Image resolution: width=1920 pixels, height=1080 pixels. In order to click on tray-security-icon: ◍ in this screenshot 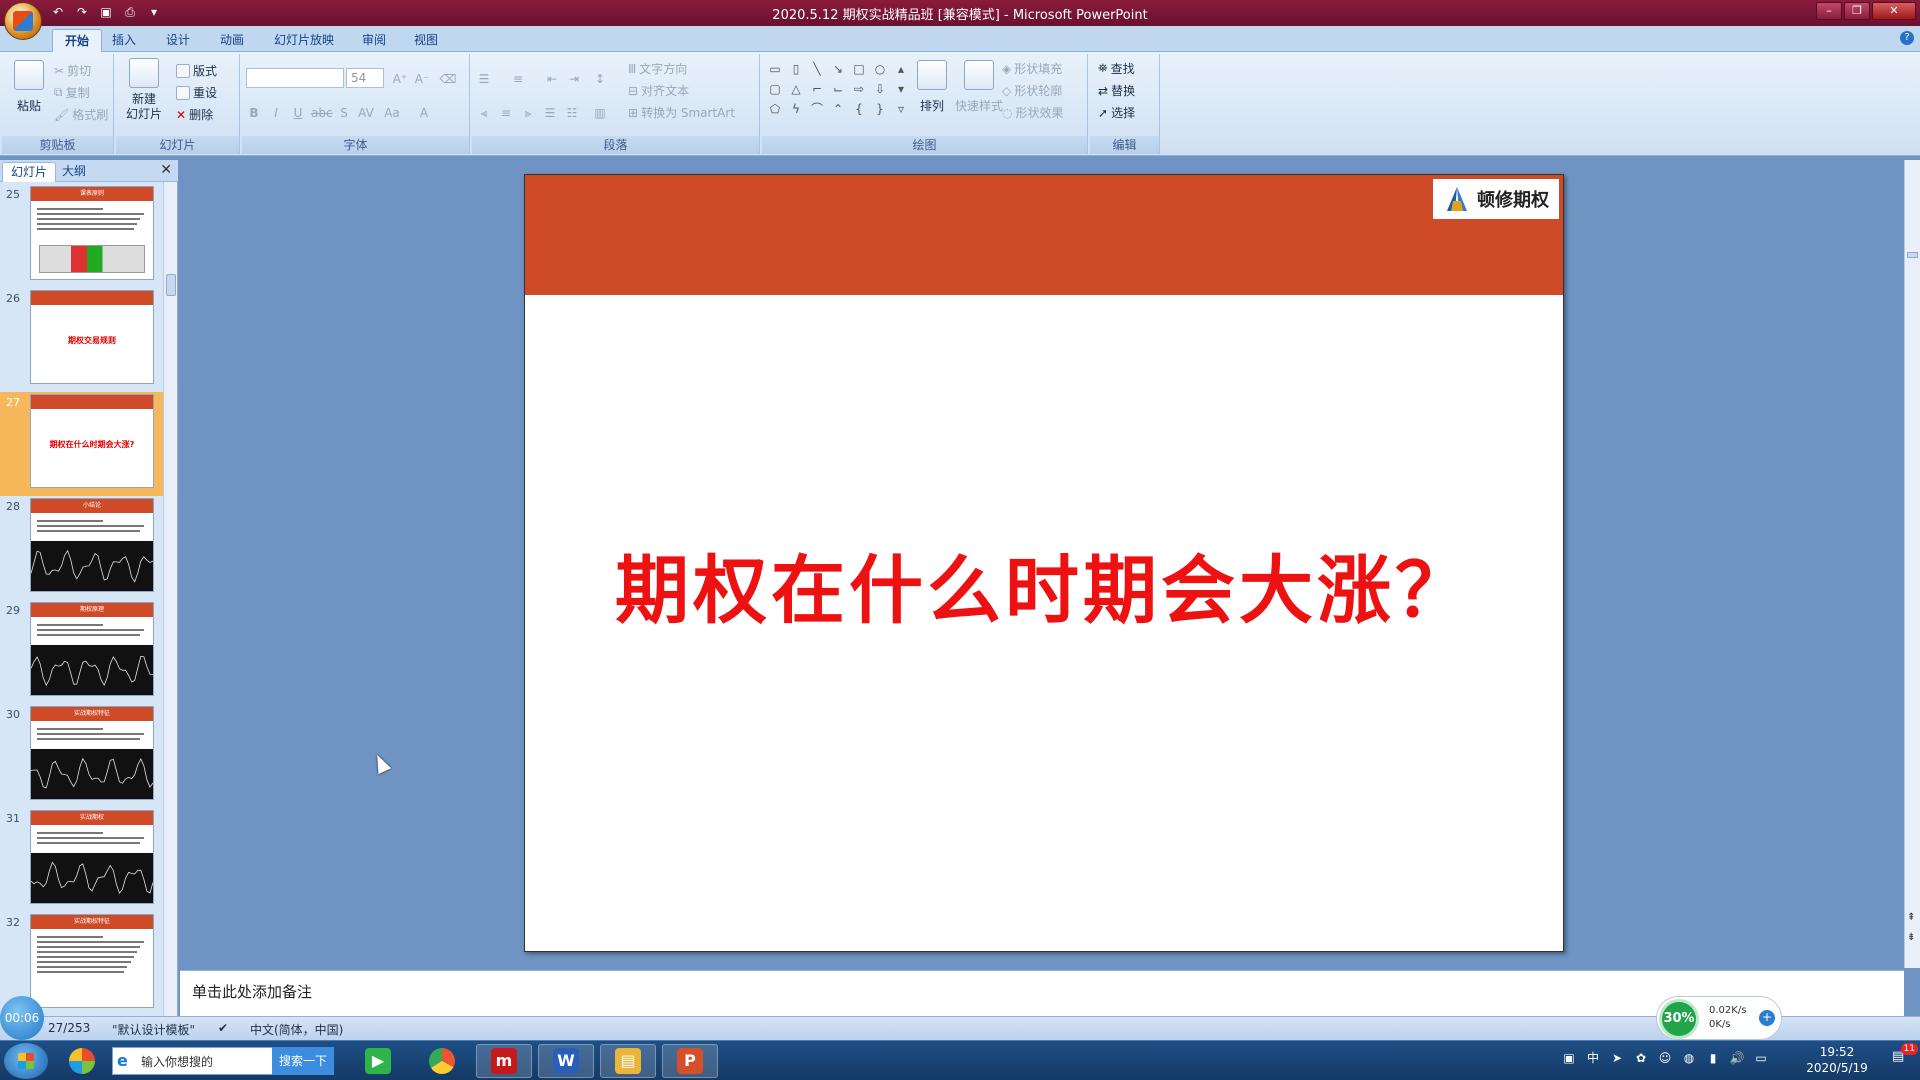, I will do `click(1689, 1058)`.